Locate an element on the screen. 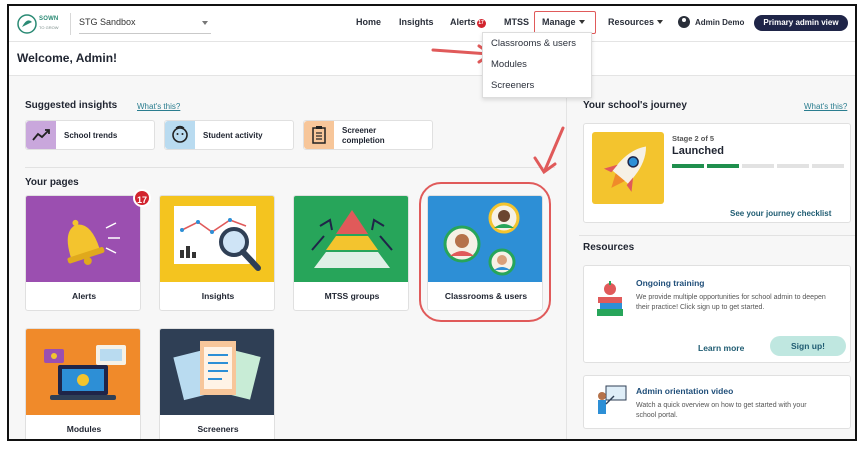  page-card-classrooms-users: Classrooms & users is located at coordinates (485, 253).